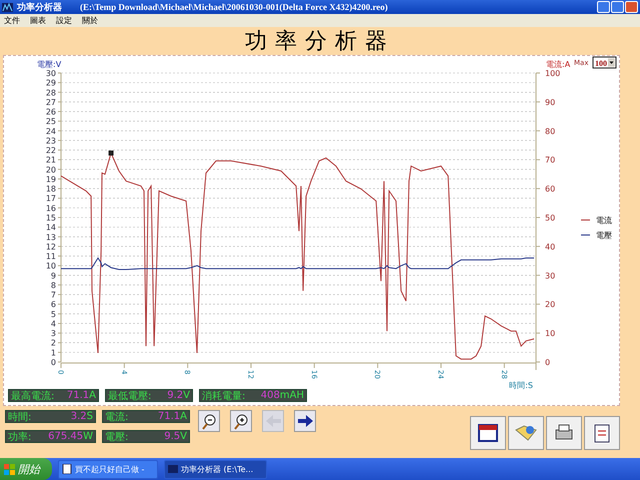 This screenshot has width=640, height=480. What do you see at coordinates (67, 469) in the screenshot?
I see `document-icon` at bounding box center [67, 469].